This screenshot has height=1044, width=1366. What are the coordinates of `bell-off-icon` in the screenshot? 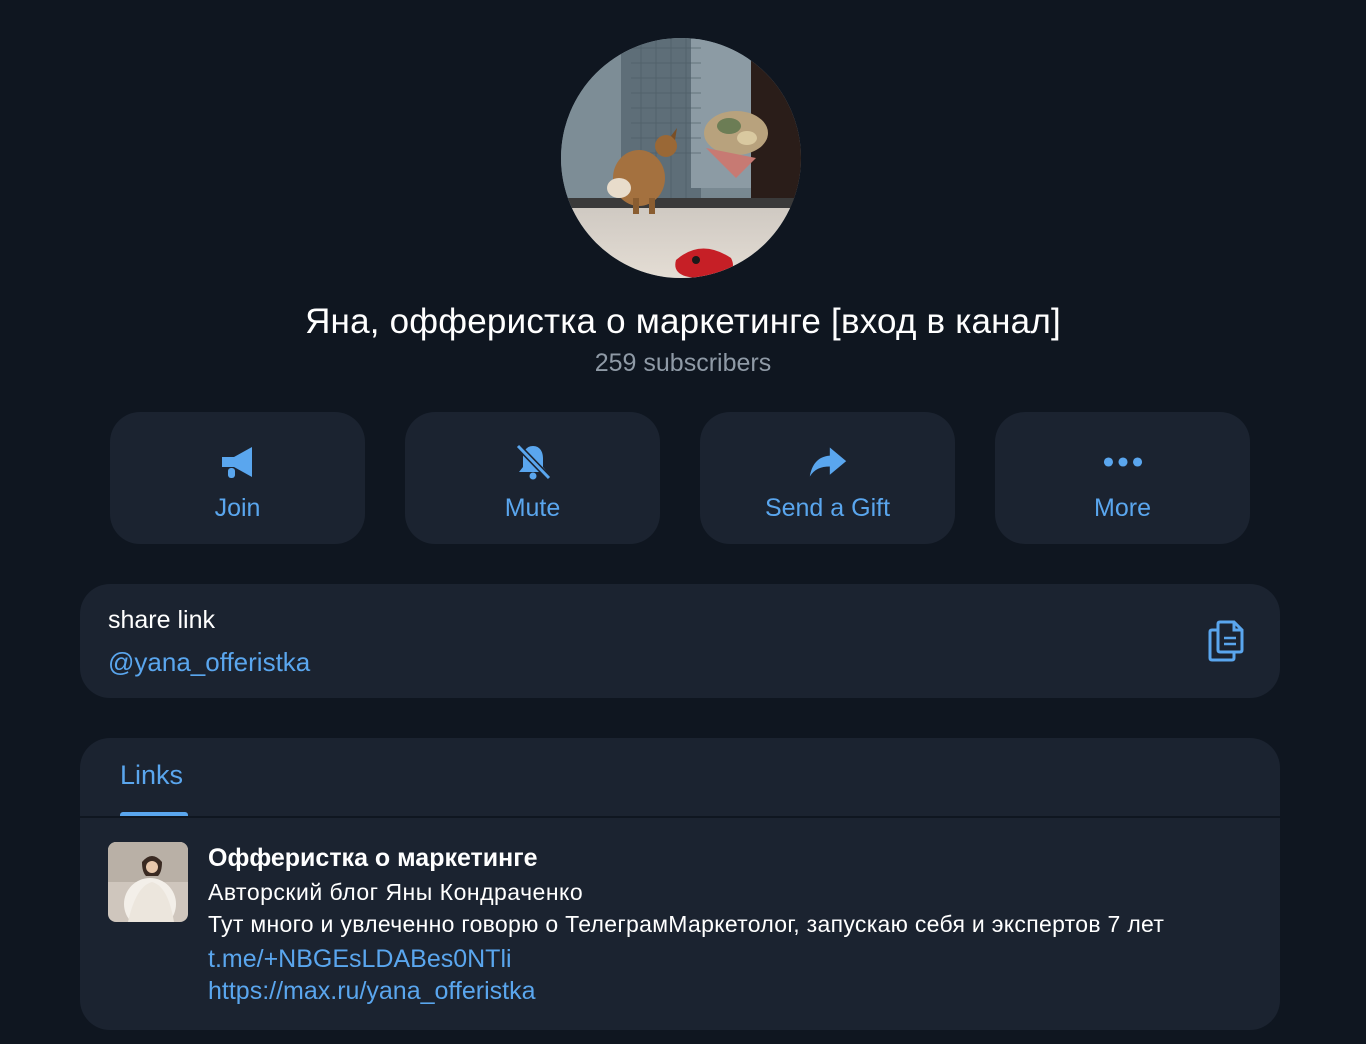 It's located at (533, 462).